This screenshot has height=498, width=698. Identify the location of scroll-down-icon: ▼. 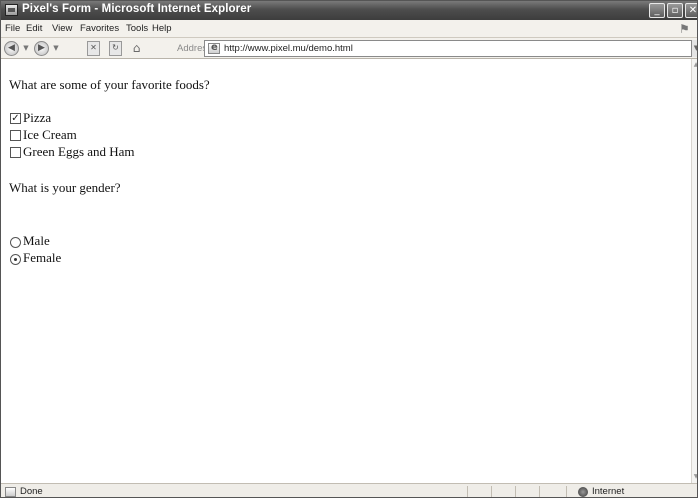
(694, 477).